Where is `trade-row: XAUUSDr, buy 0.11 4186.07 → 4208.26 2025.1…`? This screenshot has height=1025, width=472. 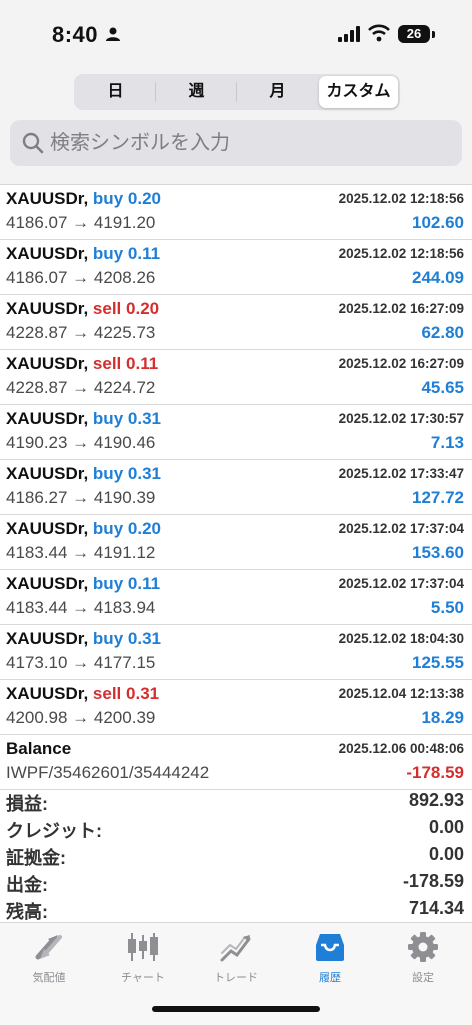
trade-row: XAUUSDr, buy 0.11 4186.07 → 4208.26 2025.1… is located at coordinates (236, 267).